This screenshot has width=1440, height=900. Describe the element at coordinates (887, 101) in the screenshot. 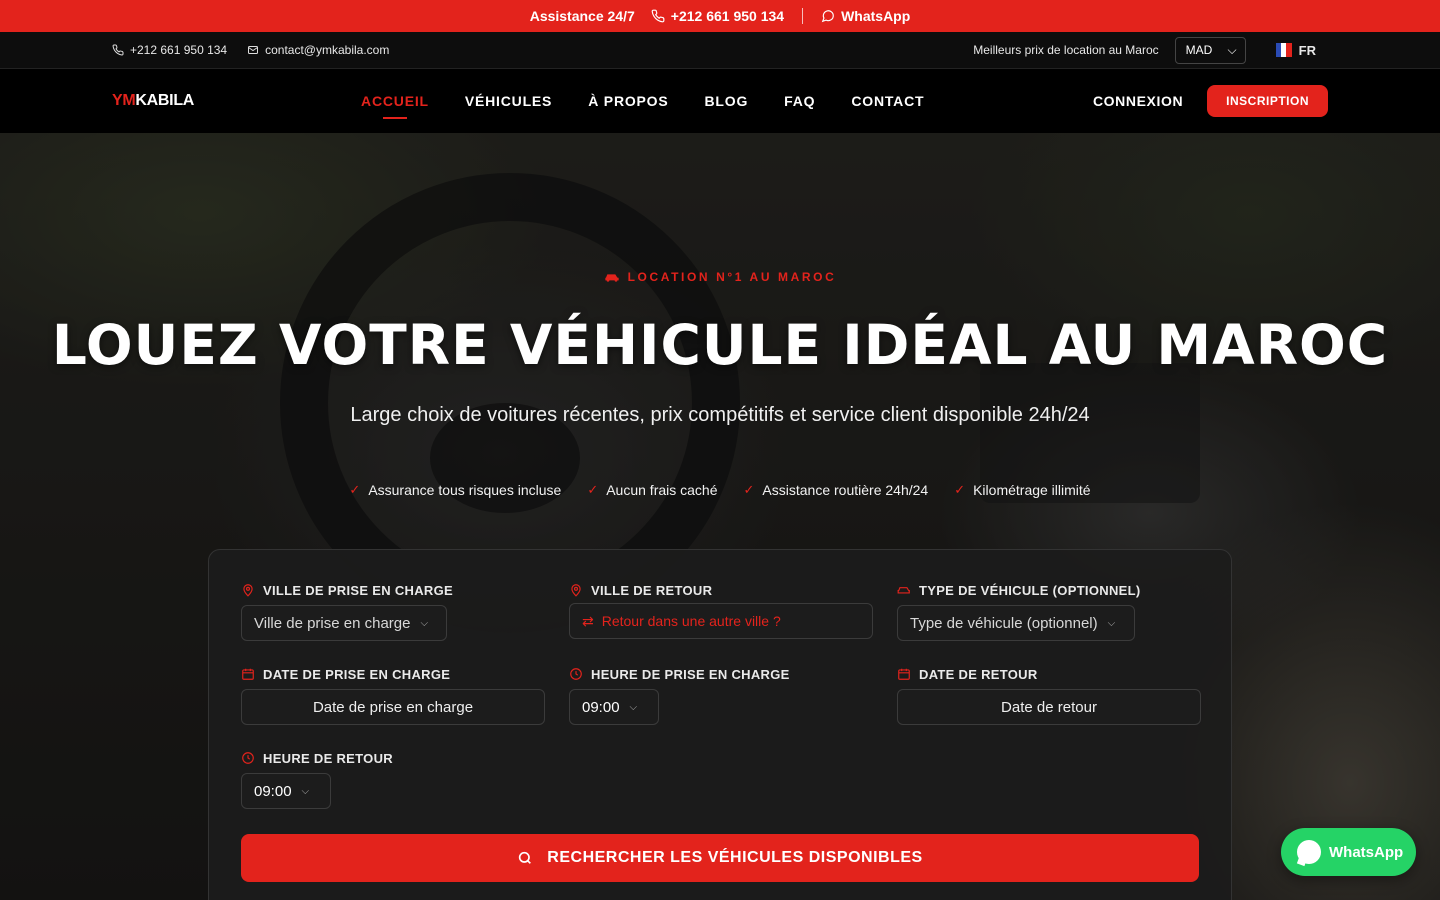

I see `nav-item-contact: CONTACT` at that location.